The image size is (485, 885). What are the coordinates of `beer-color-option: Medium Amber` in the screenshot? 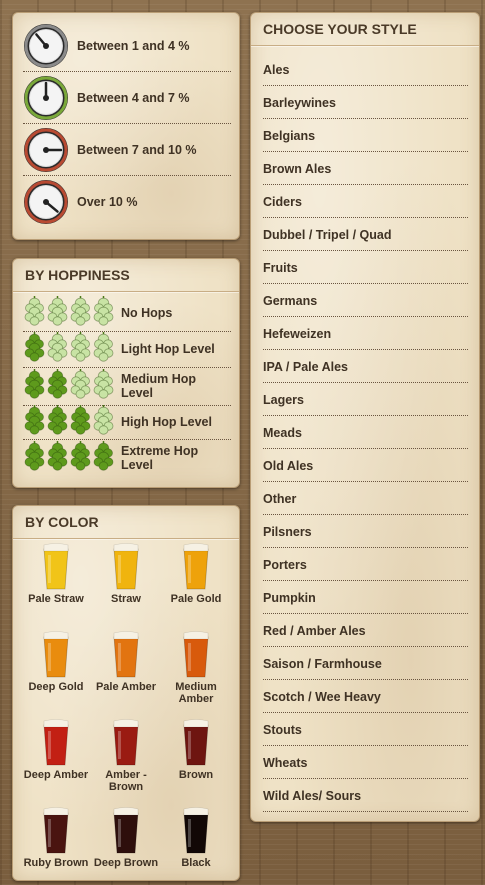 It's located at (196, 668).